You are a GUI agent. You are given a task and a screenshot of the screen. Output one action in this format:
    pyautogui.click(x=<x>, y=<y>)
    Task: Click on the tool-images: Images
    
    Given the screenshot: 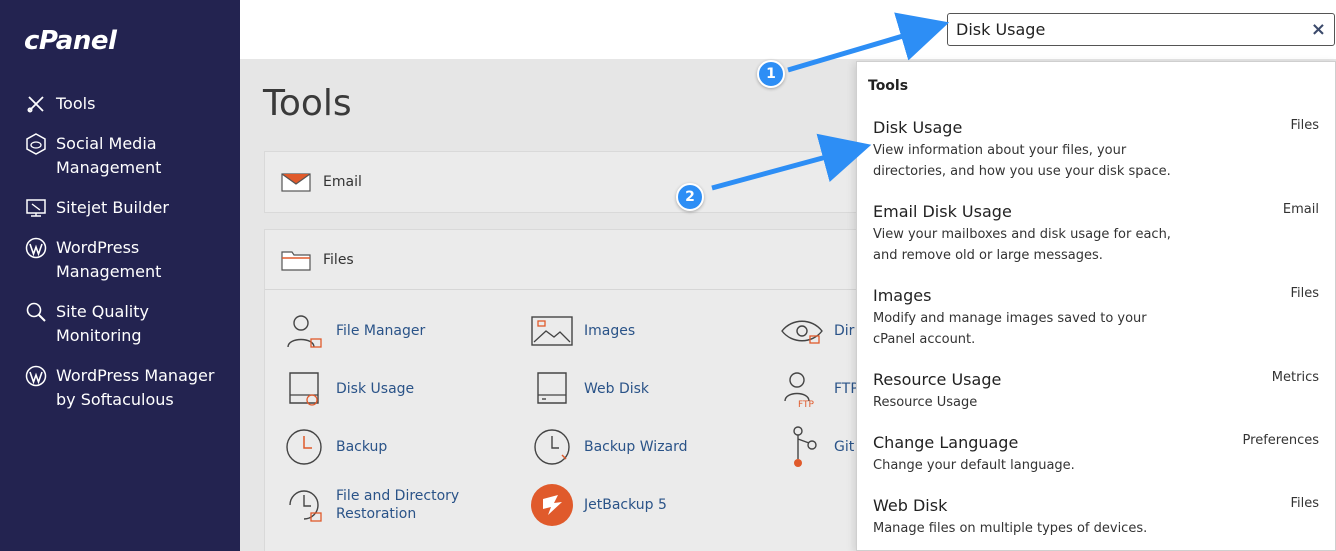 What is the action you would take?
    pyautogui.click(x=582, y=331)
    